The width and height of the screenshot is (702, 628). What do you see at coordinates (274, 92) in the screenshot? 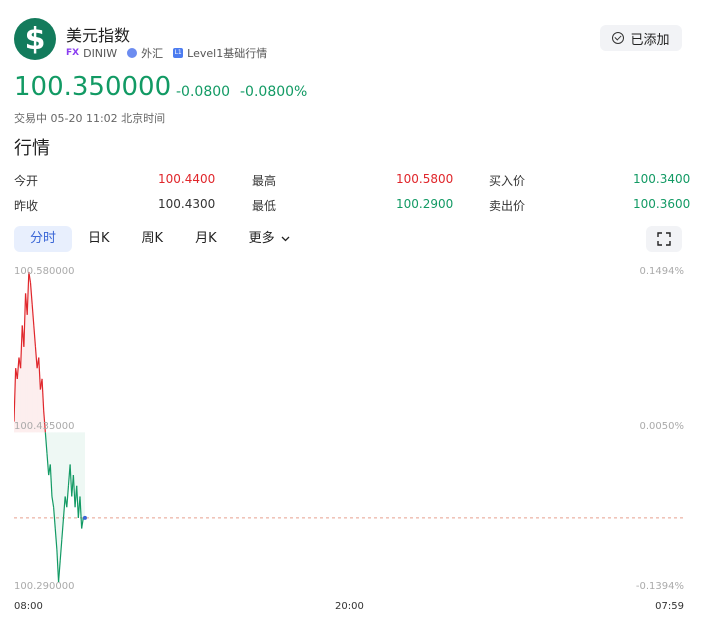
I see `price-change-percent: -0.0800%` at bounding box center [274, 92].